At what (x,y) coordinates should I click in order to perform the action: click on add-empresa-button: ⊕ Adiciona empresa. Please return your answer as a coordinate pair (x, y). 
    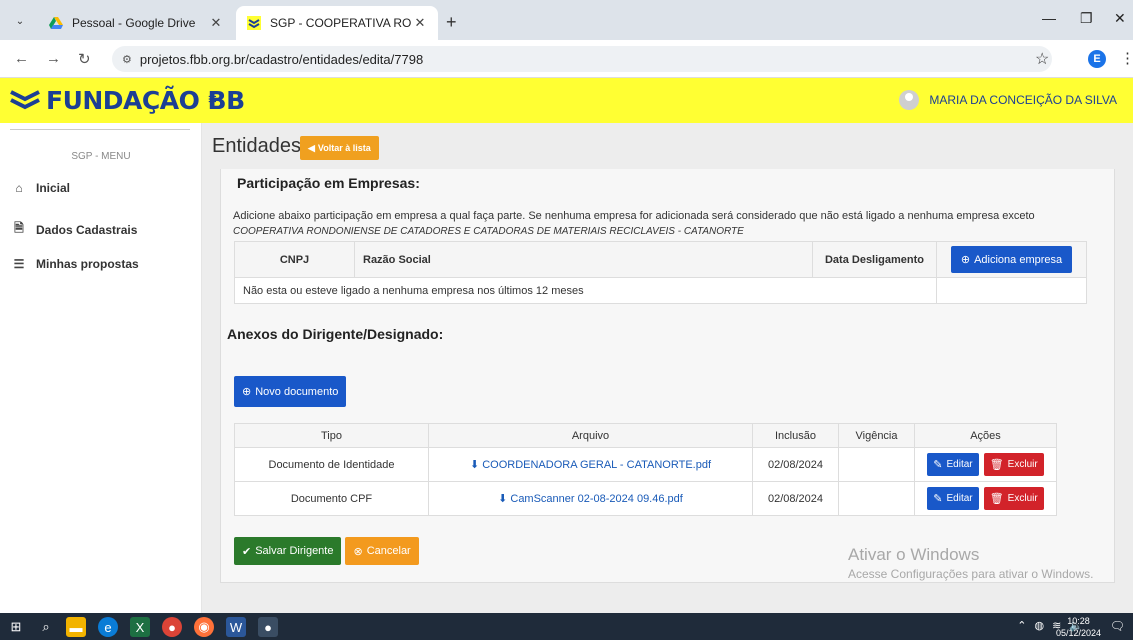
    Looking at the image, I should click on (1011, 259).